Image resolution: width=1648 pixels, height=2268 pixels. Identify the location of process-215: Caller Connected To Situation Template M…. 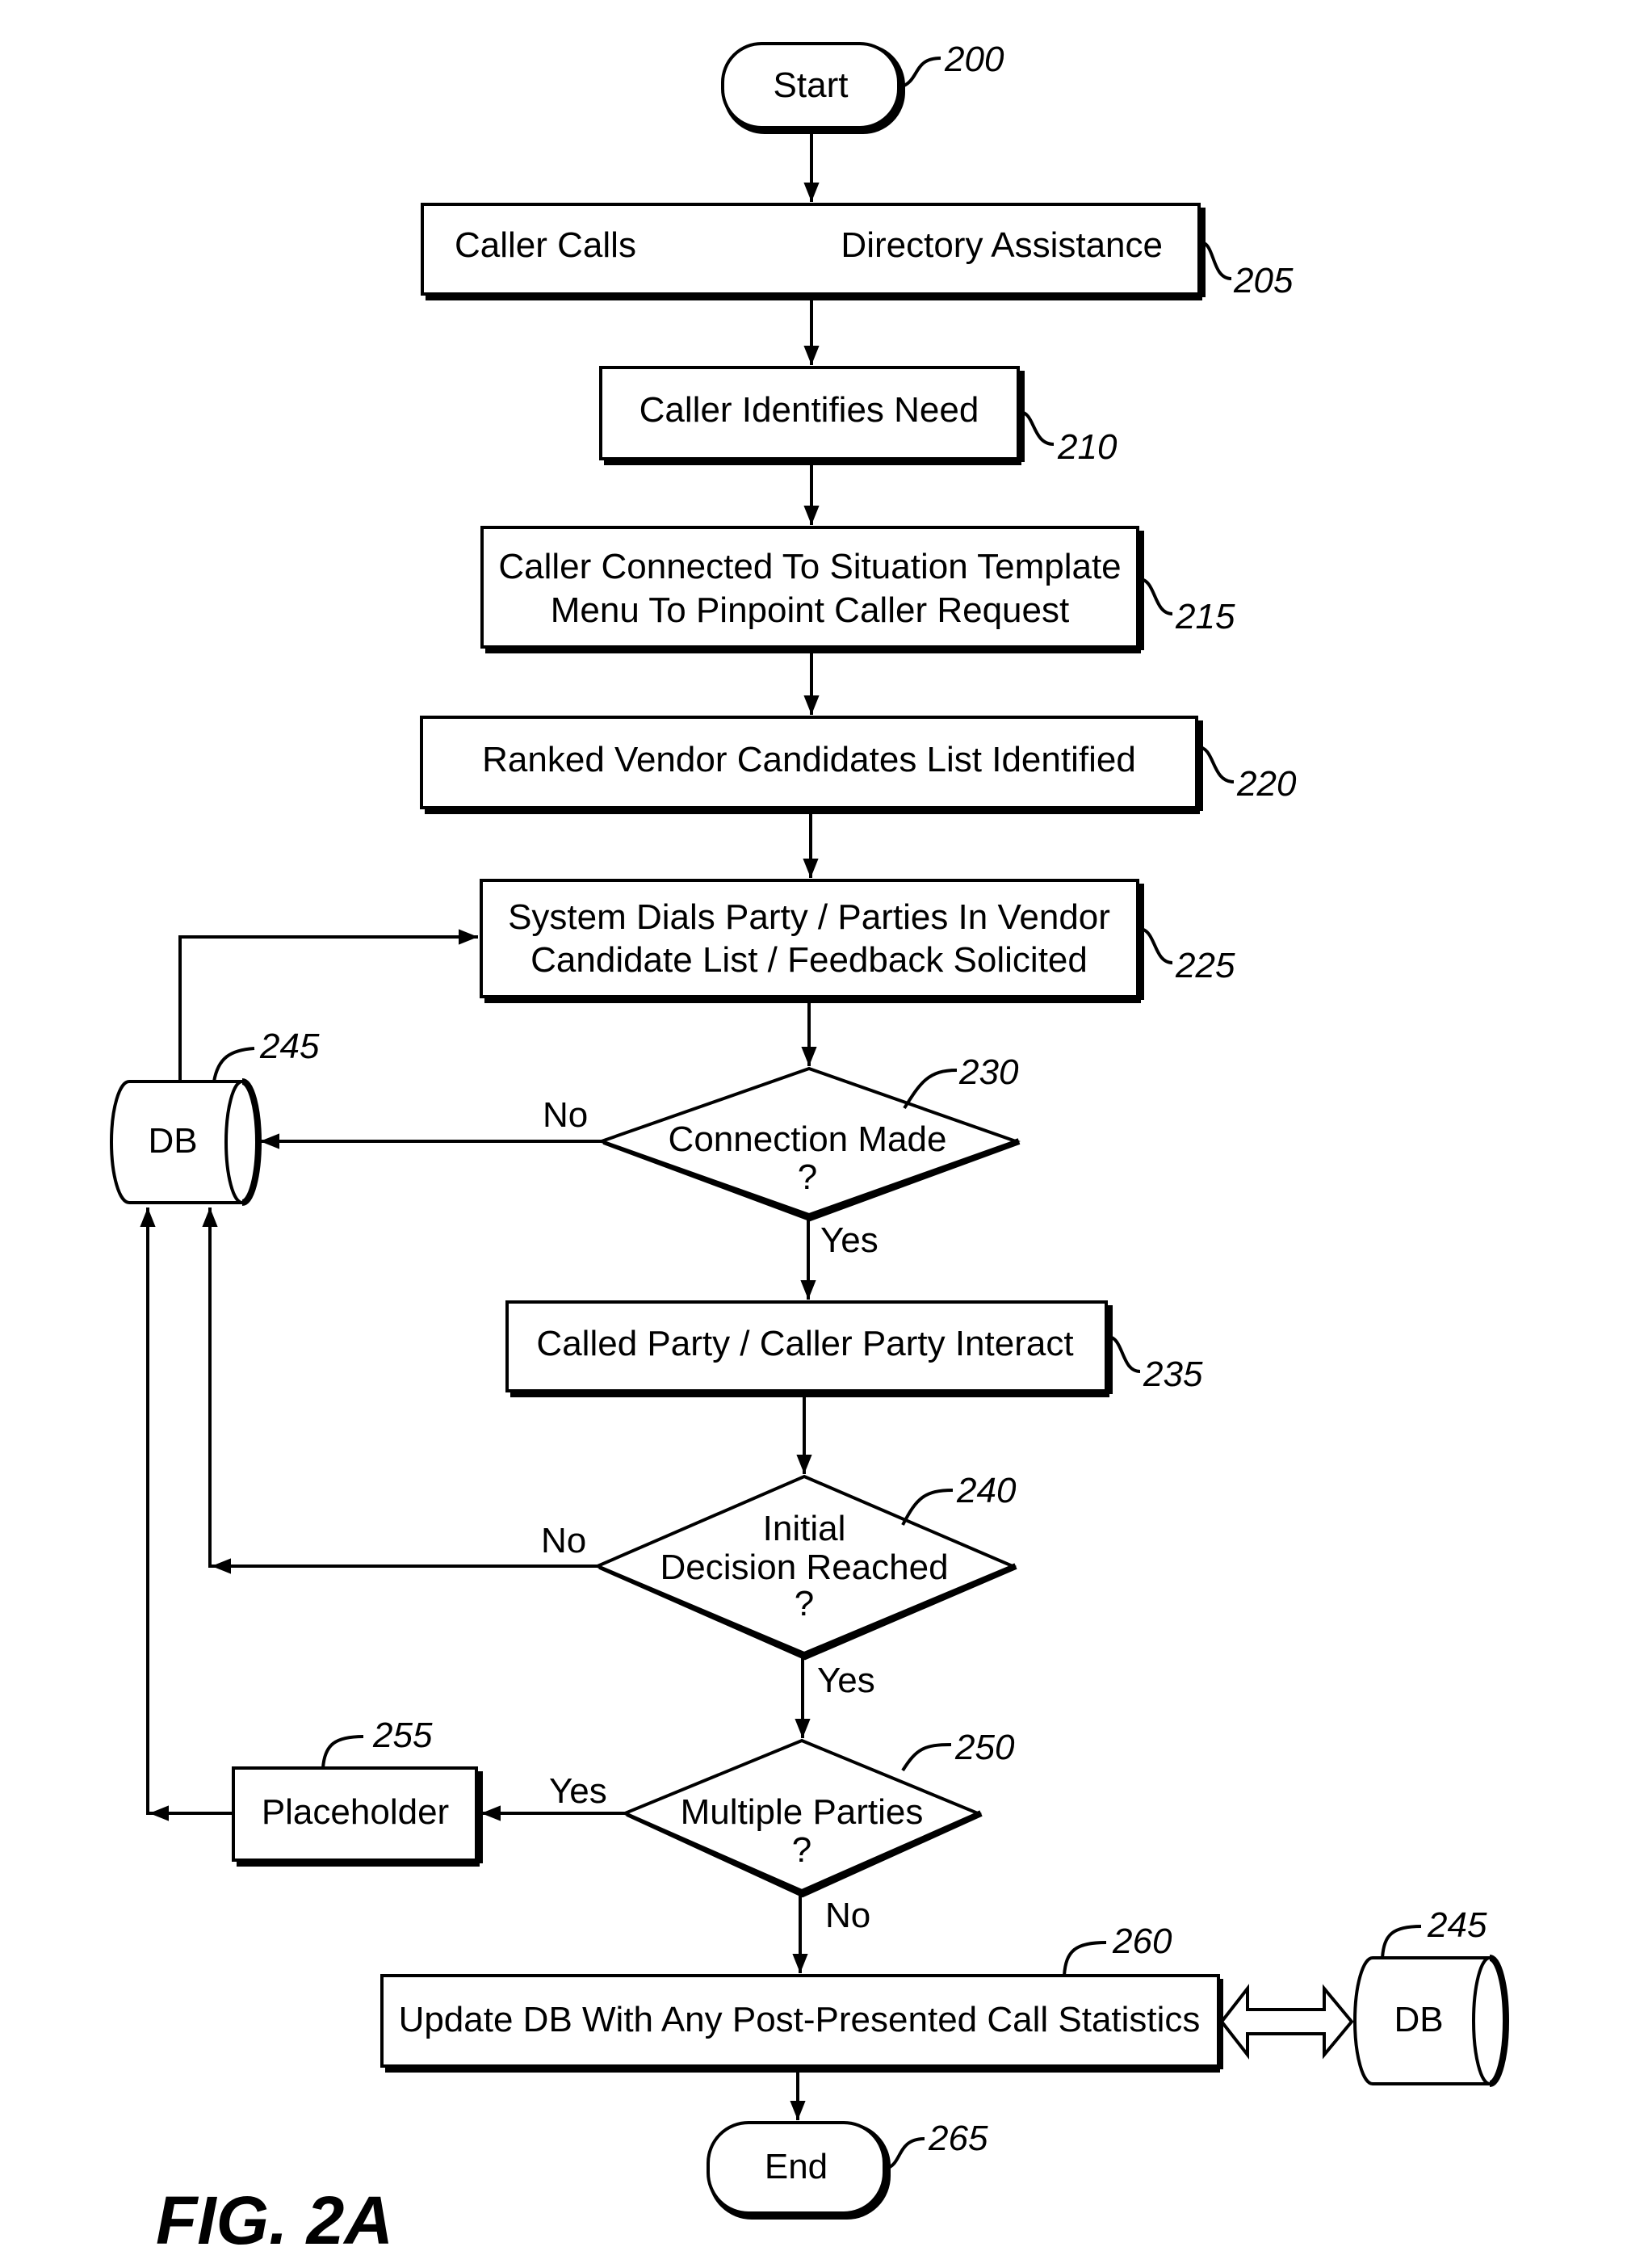
(858, 589).